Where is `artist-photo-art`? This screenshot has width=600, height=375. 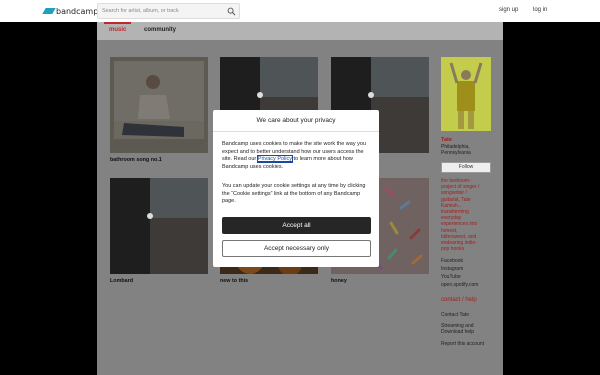
artist-photo-art is located at coordinates (466, 94).